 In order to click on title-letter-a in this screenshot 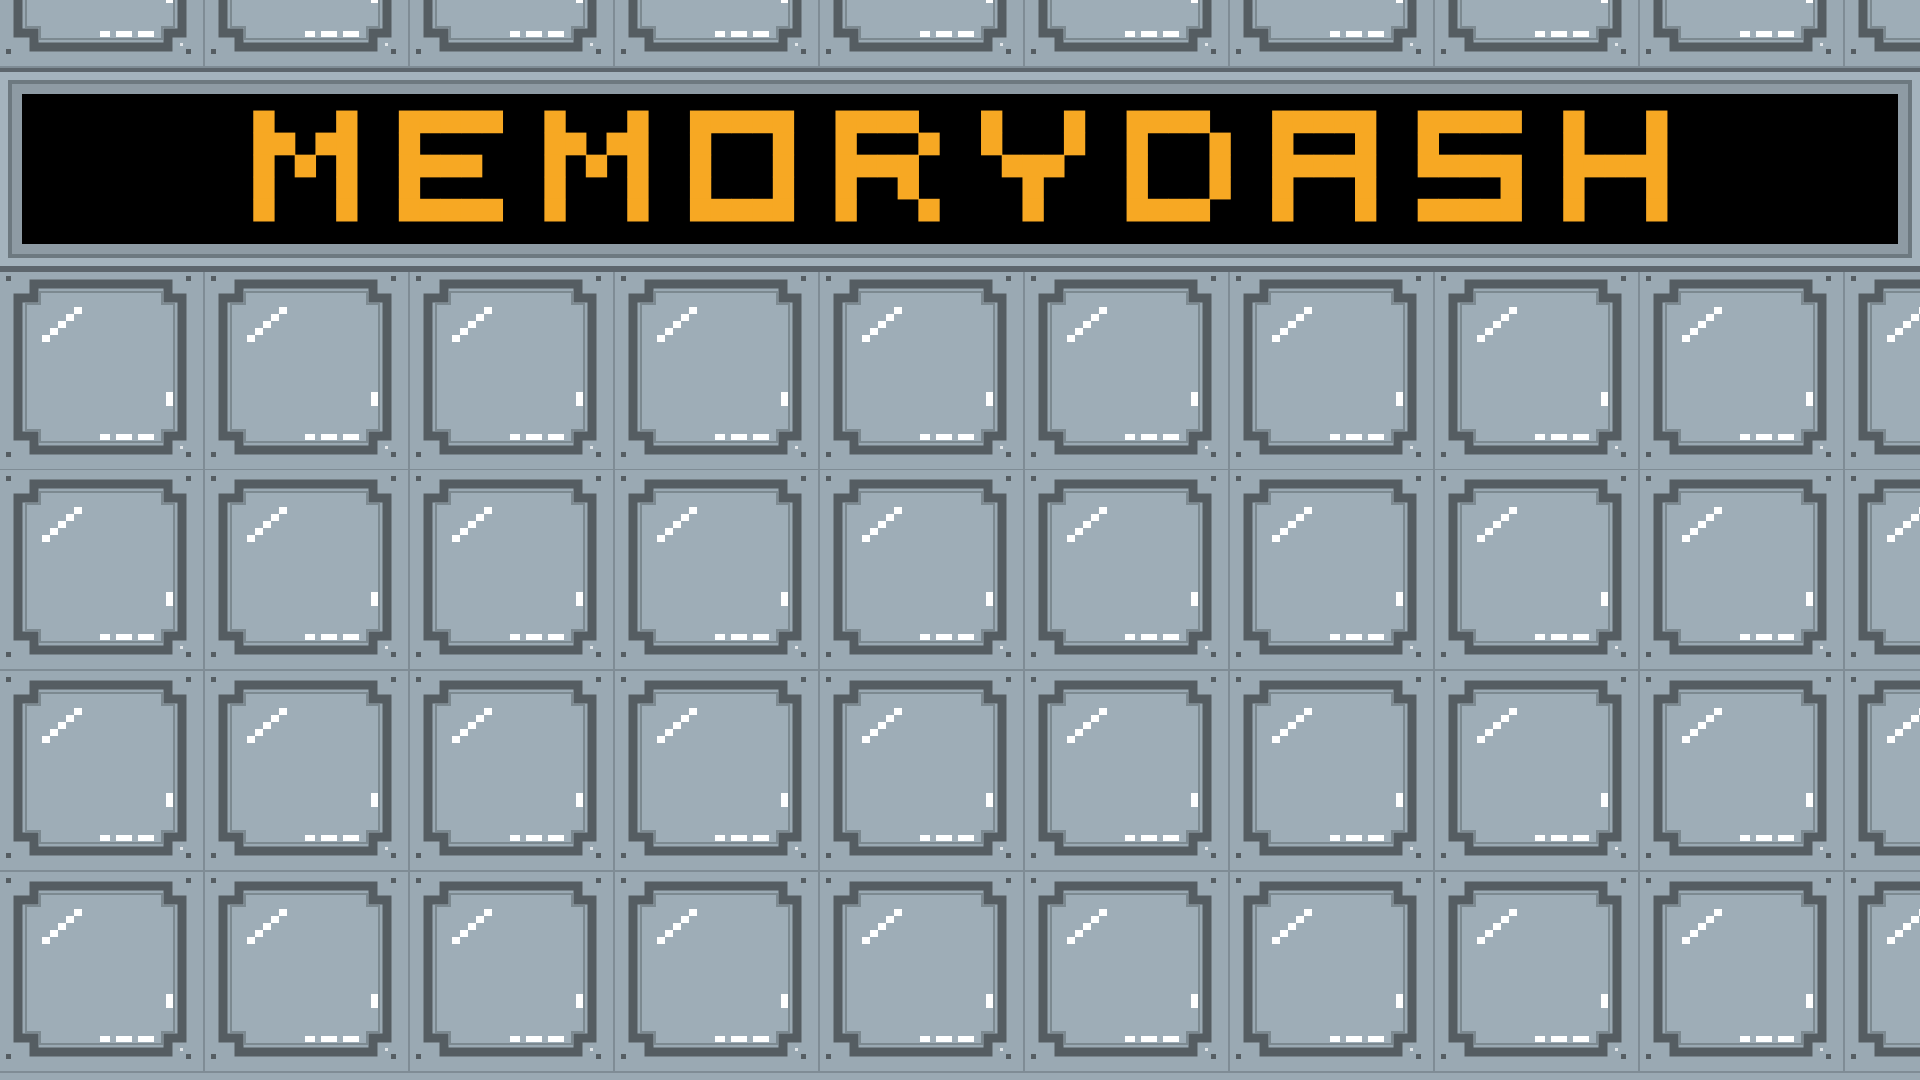, I will do `click(1324, 166)`.